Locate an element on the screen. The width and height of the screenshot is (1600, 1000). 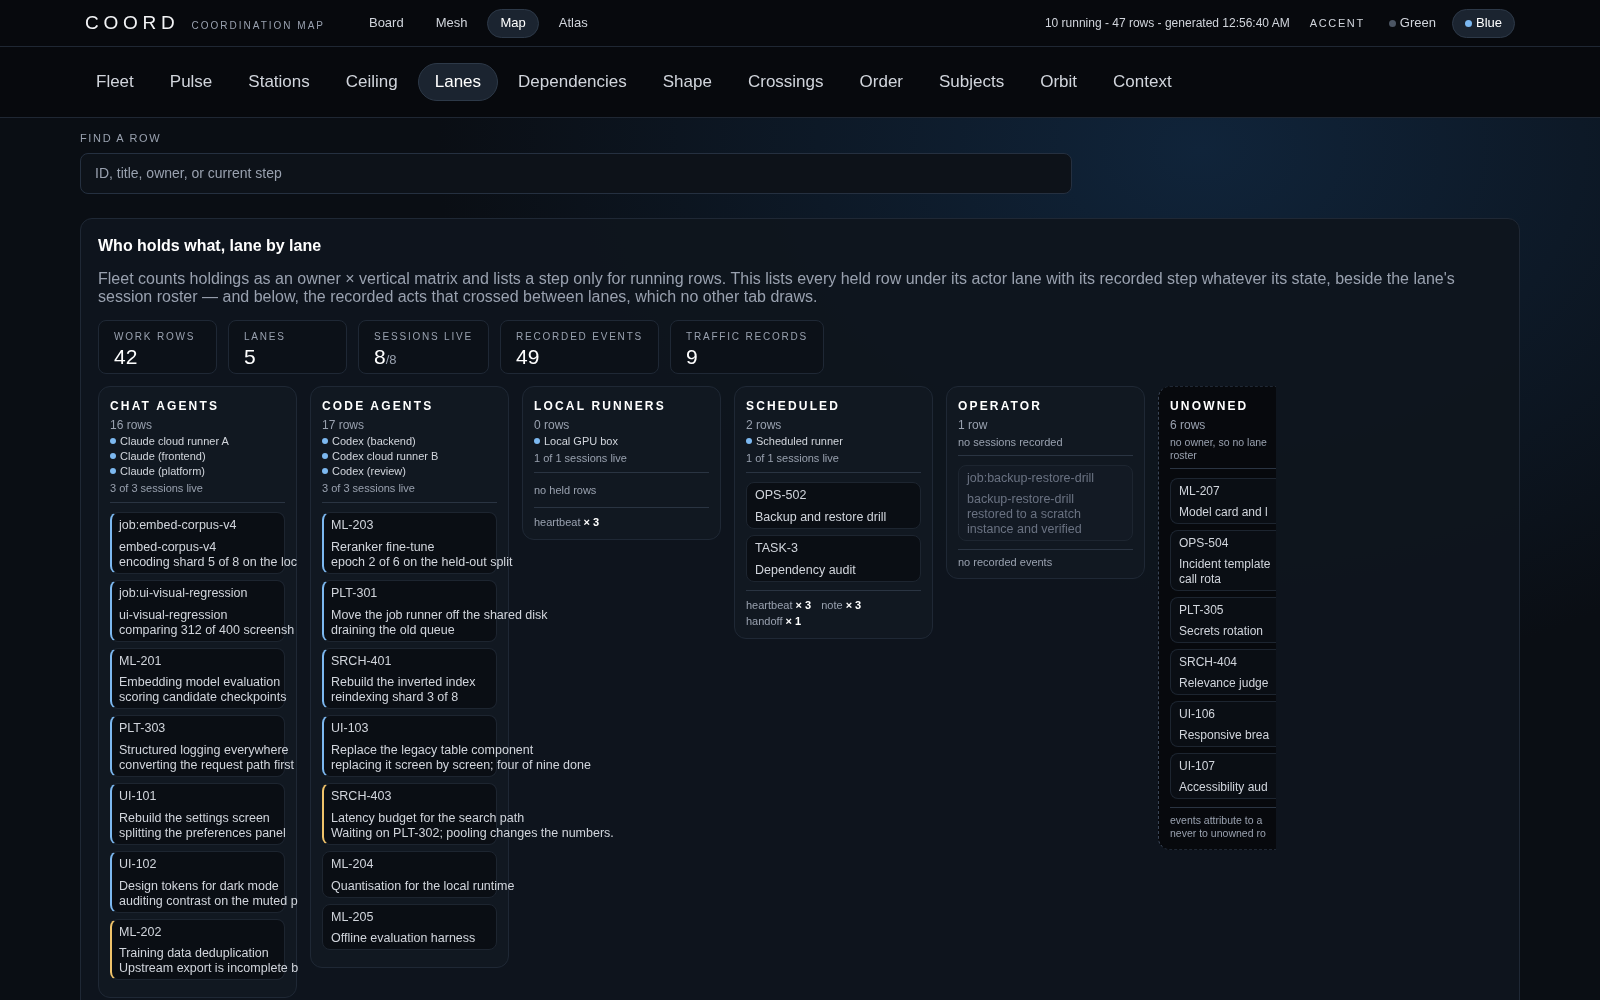
session-name: Codex (review) is located at coordinates (369, 471).